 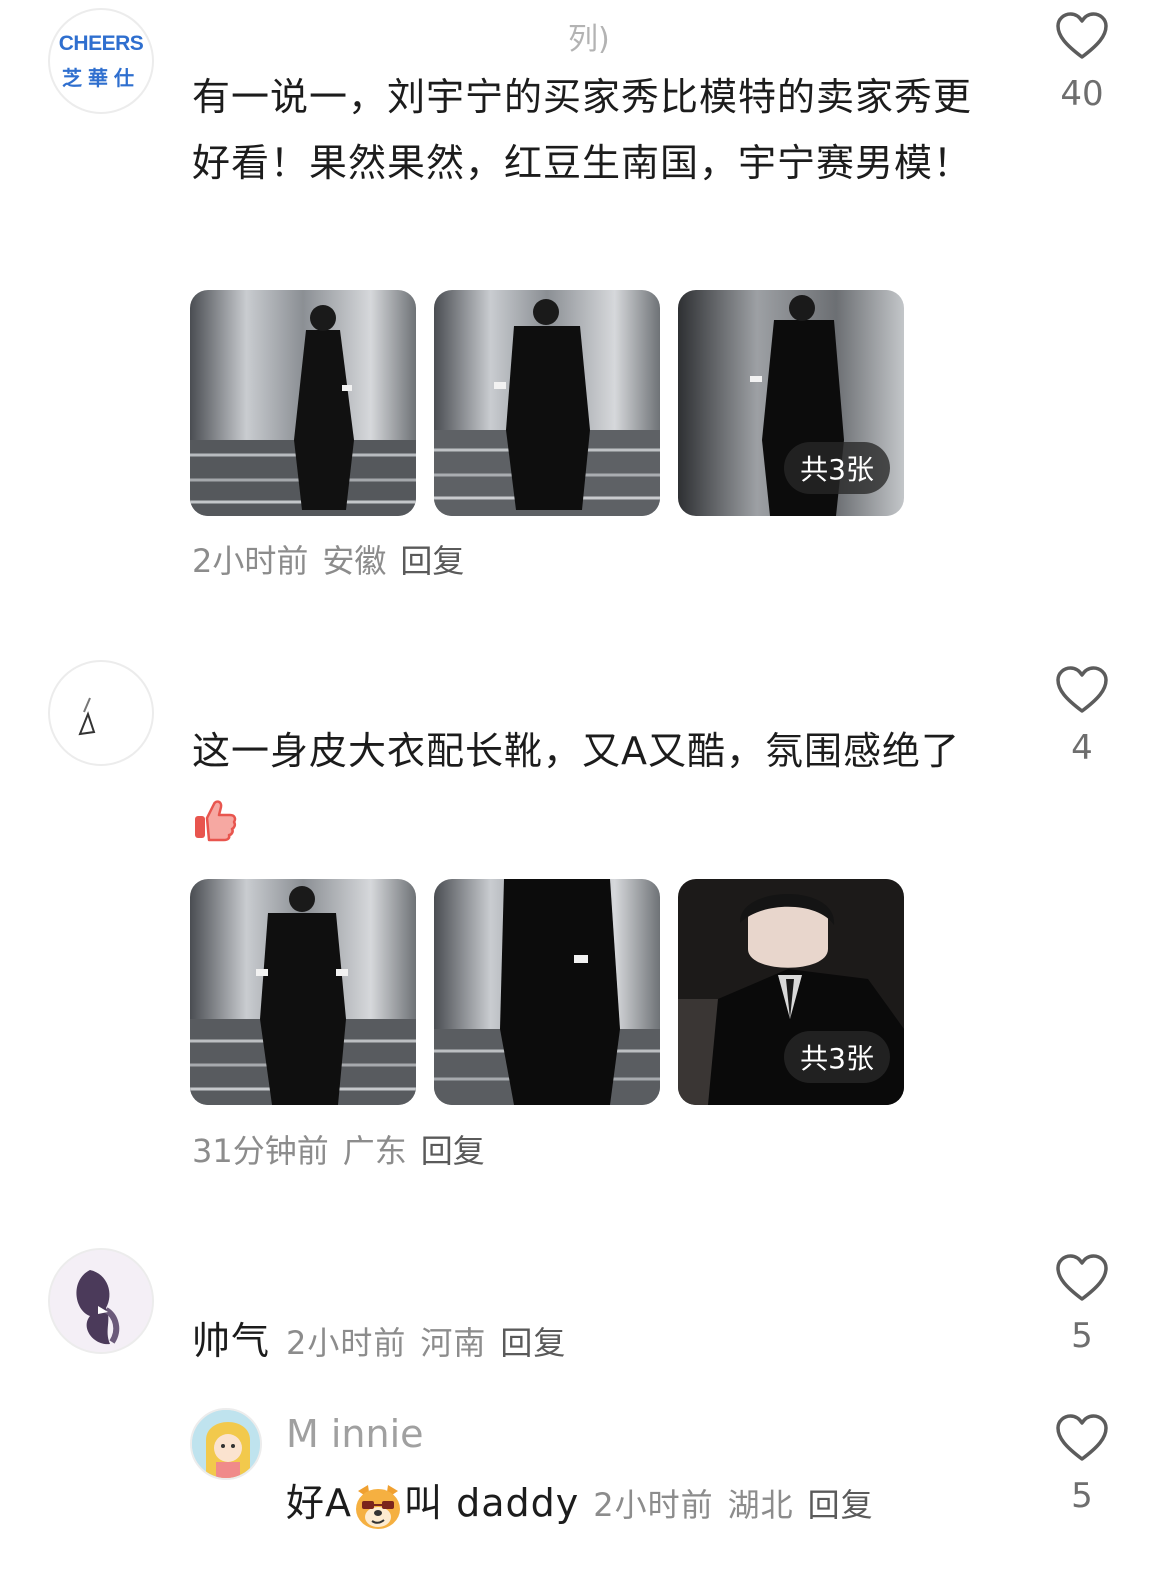 What do you see at coordinates (1082, 94) in the screenshot?
I see `like-count: 40` at bounding box center [1082, 94].